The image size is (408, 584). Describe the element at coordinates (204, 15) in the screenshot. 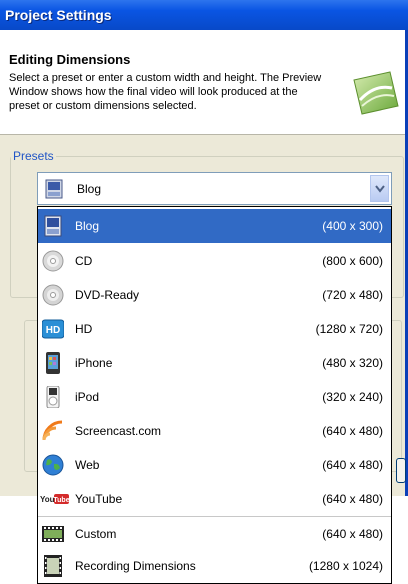

I see `title-bar: Project Settings` at that location.